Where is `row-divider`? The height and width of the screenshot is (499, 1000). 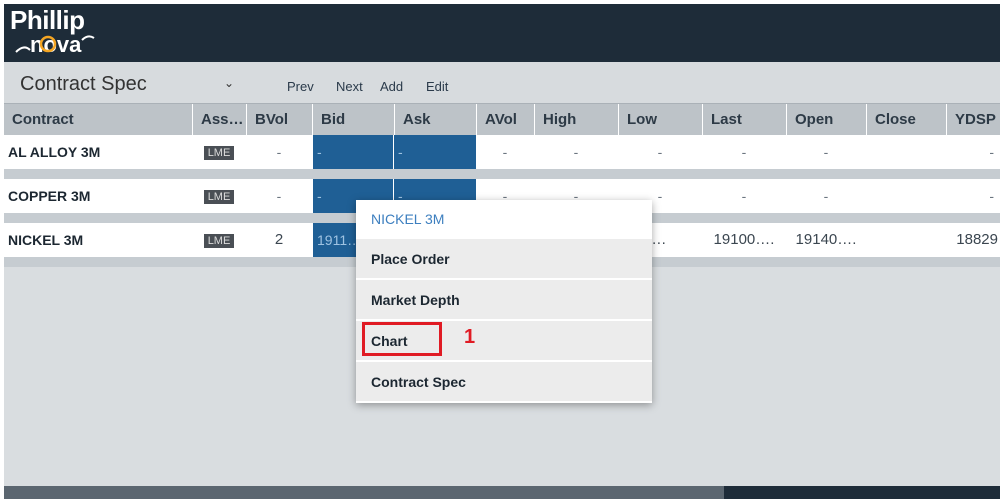
row-divider is located at coordinates (502, 174).